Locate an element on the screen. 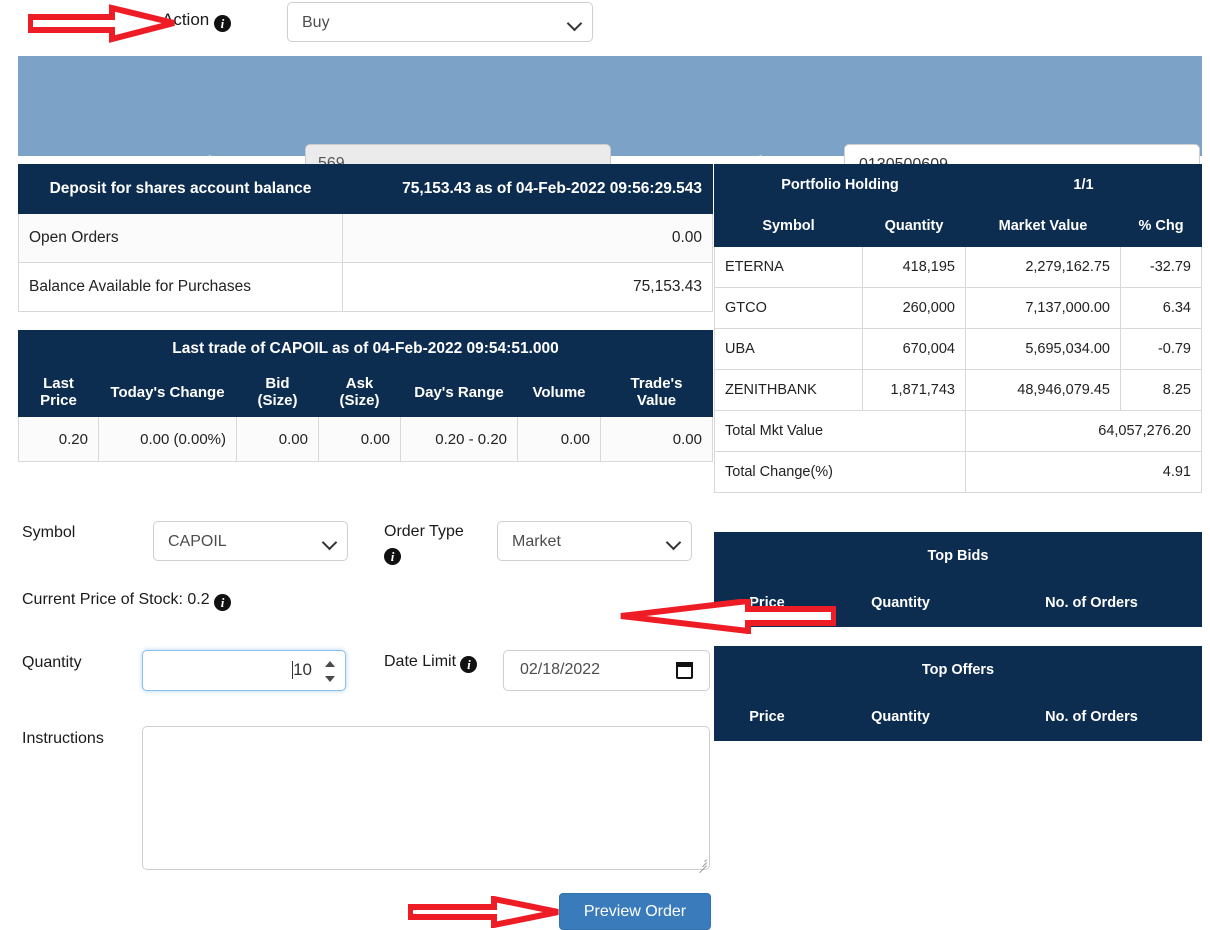  portfolio-quantity: 418,195 is located at coordinates (914, 267).